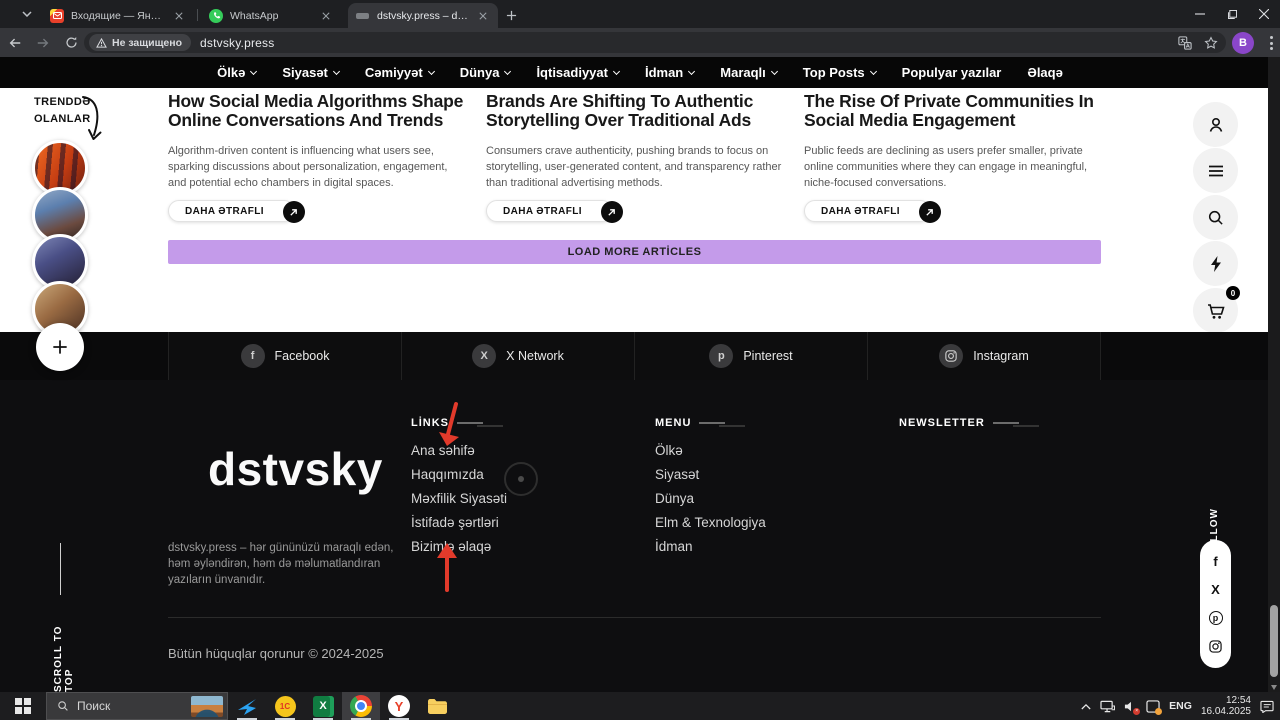  What do you see at coordinates (271, 15) in the screenshot?
I see `browser-tab-whatsapp: WhatsApp` at bounding box center [271, 15].